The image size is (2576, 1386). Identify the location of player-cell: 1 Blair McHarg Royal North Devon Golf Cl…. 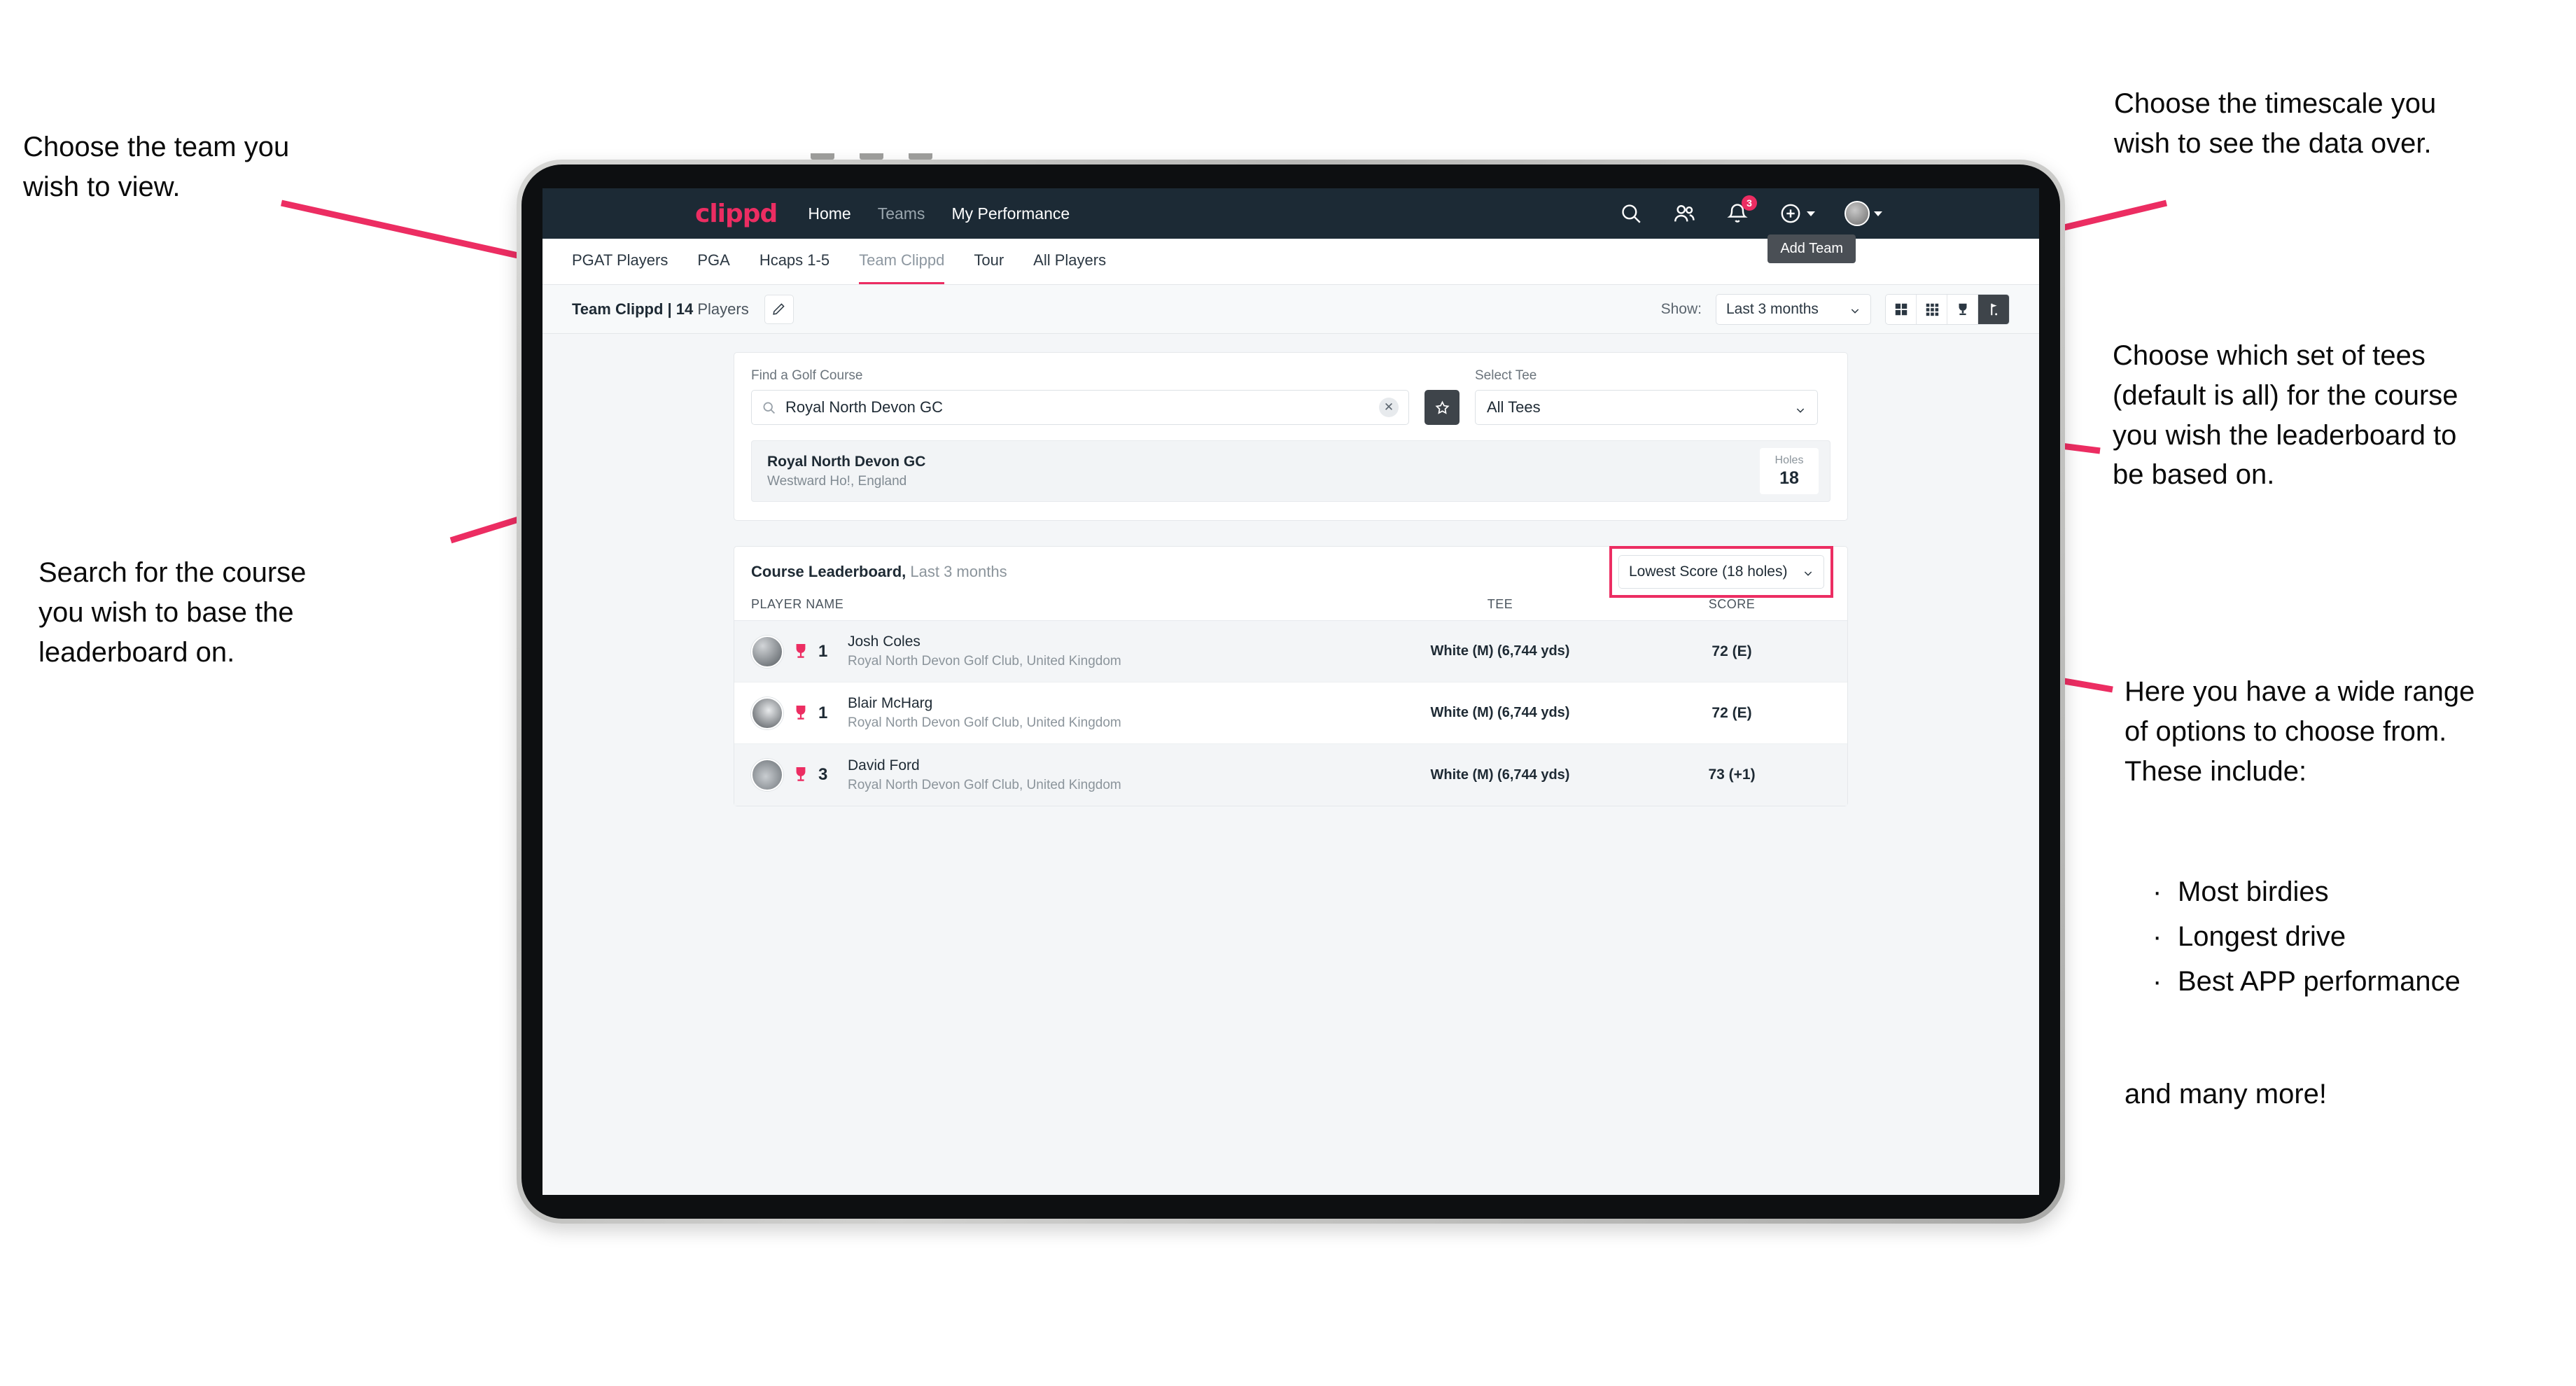
(1059, 713).